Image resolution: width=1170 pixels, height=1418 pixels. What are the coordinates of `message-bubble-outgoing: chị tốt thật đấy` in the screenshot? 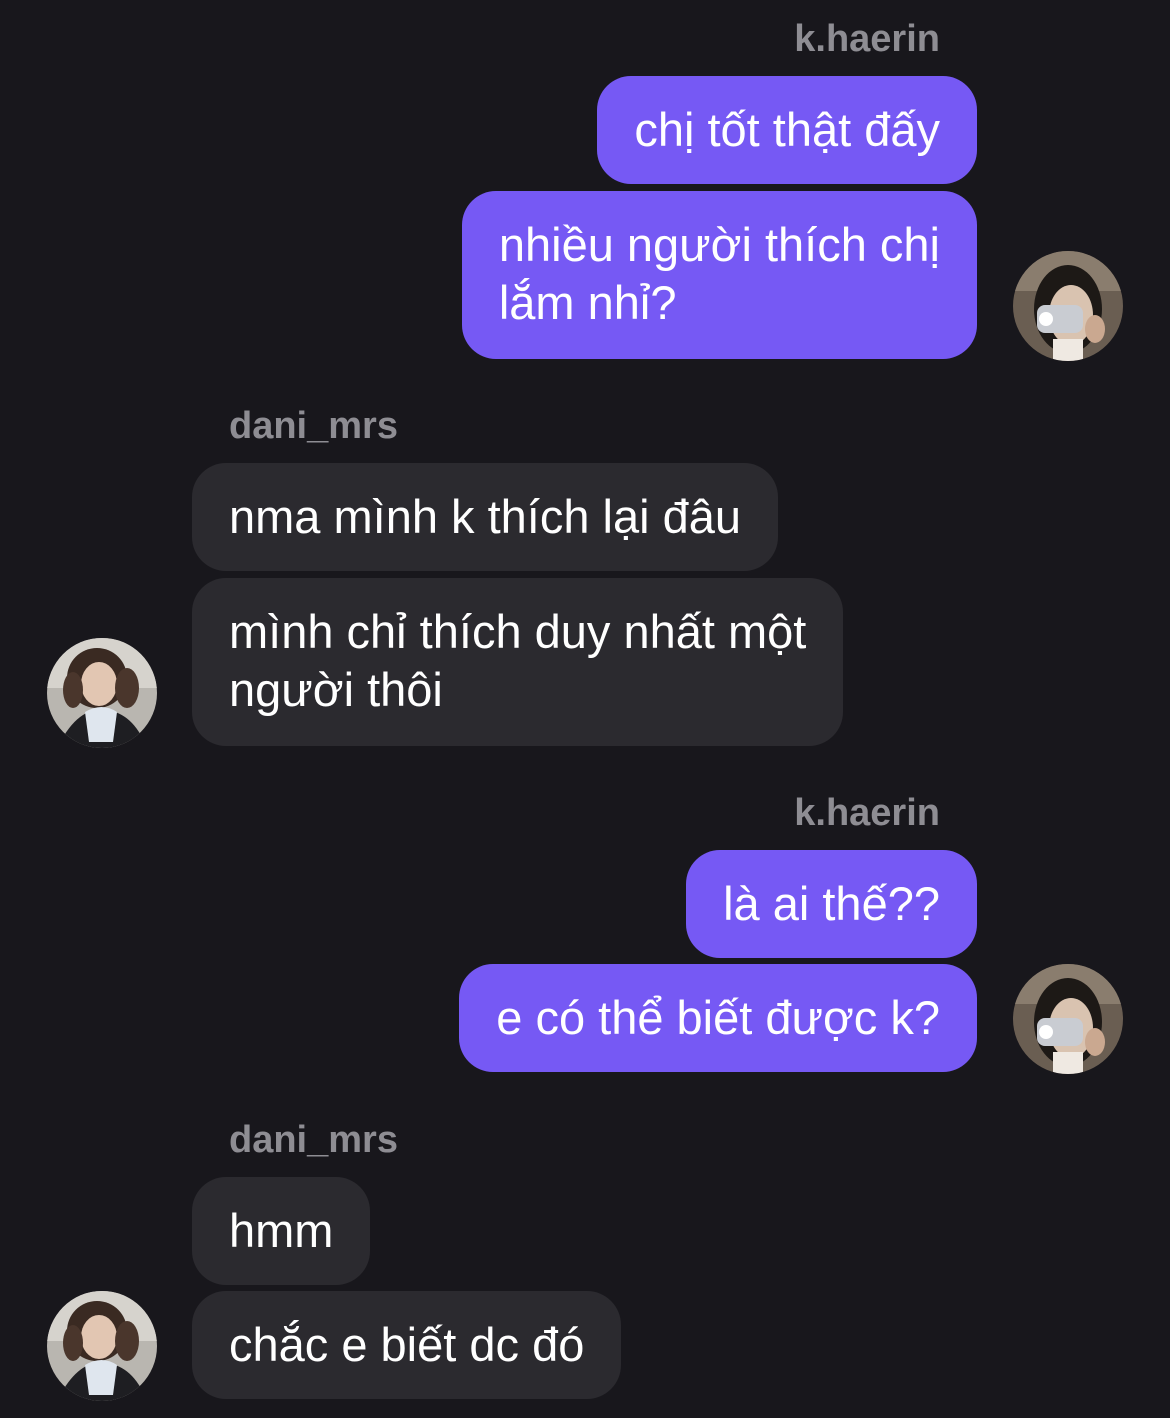 It's located at (787, 130).